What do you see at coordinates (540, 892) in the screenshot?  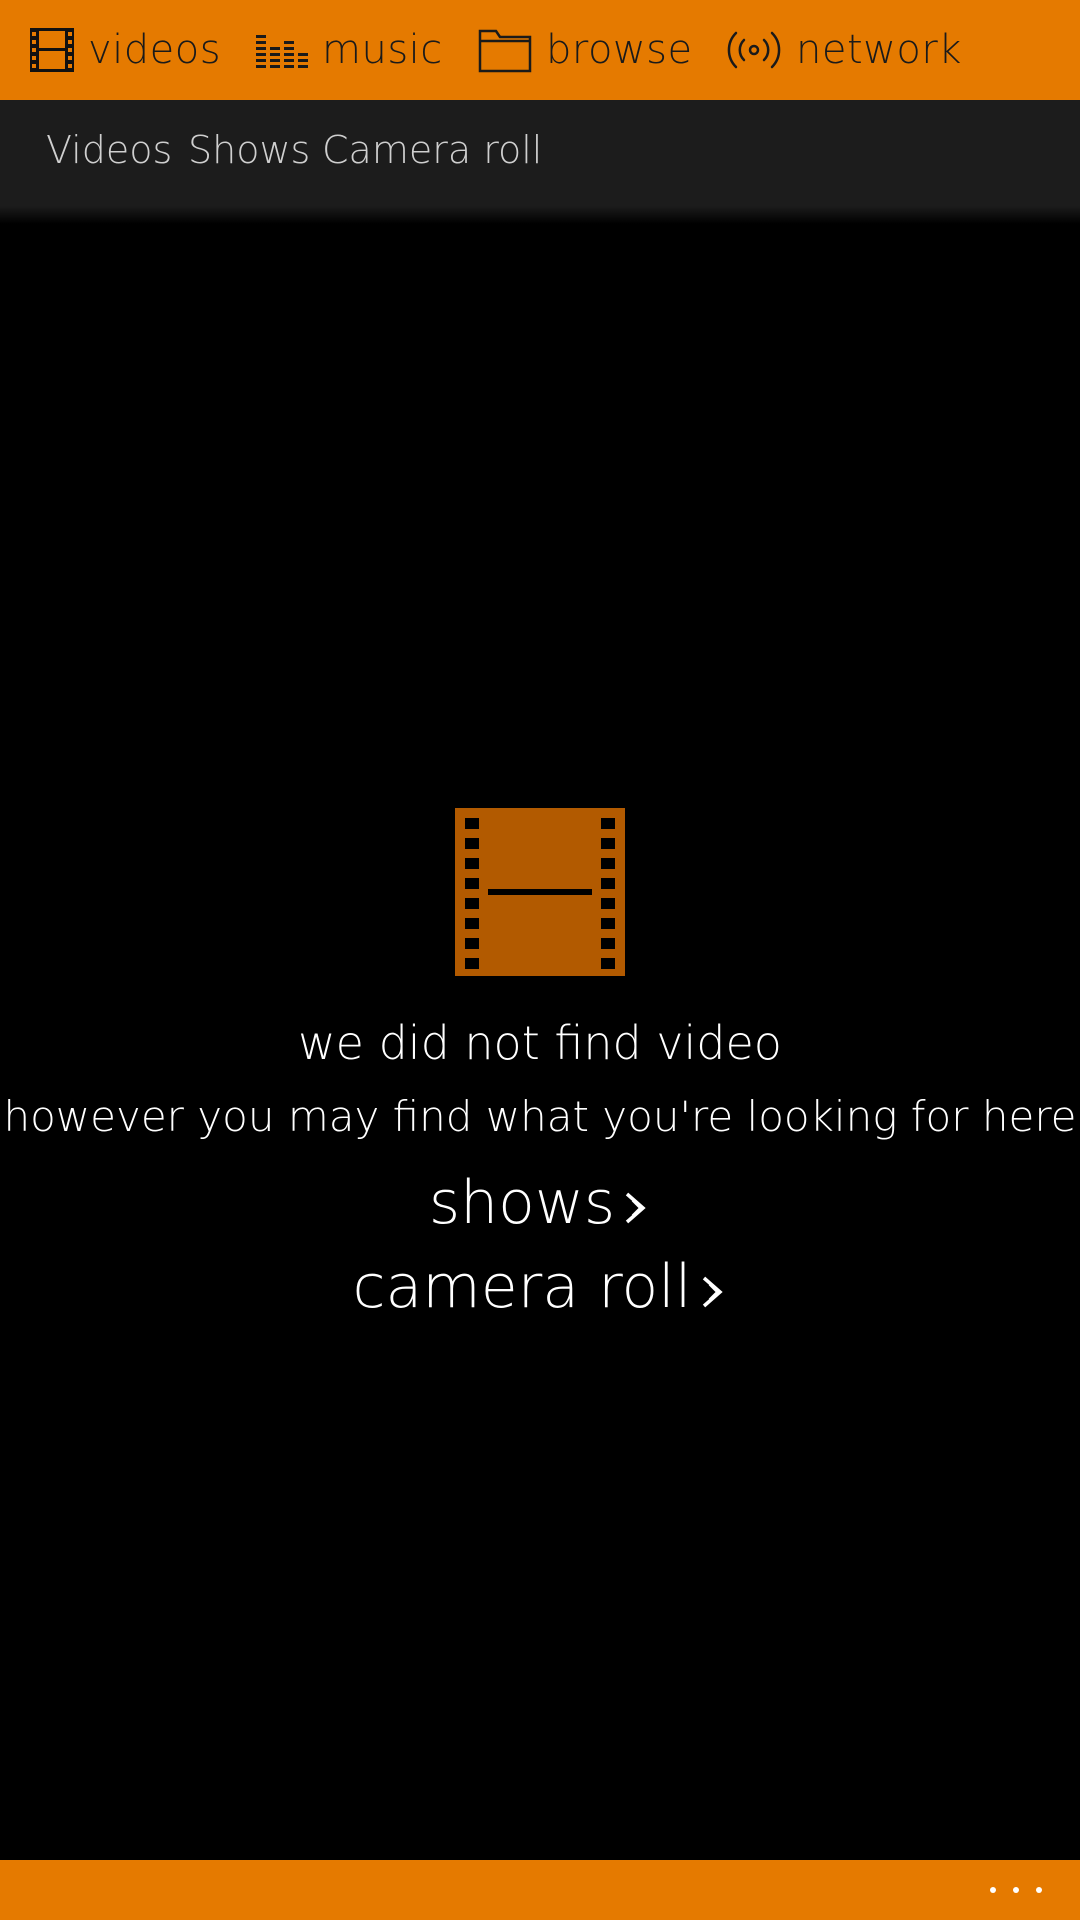 I see `empty-film-icon` at bounding box center [540, 892].